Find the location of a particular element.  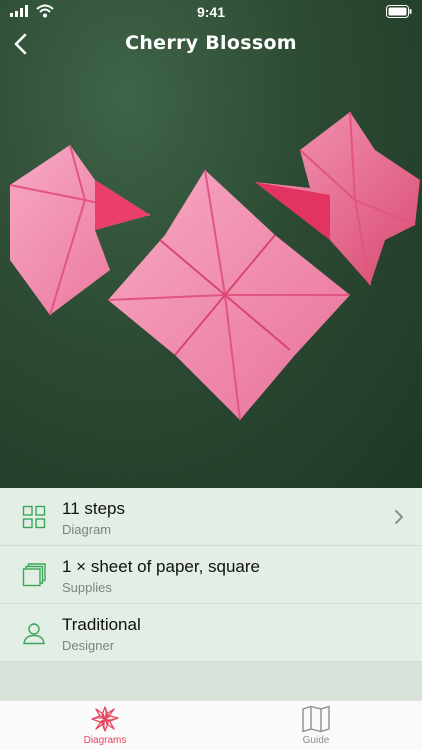

supplies-label: Supplies is located at coordinates (87, 587).